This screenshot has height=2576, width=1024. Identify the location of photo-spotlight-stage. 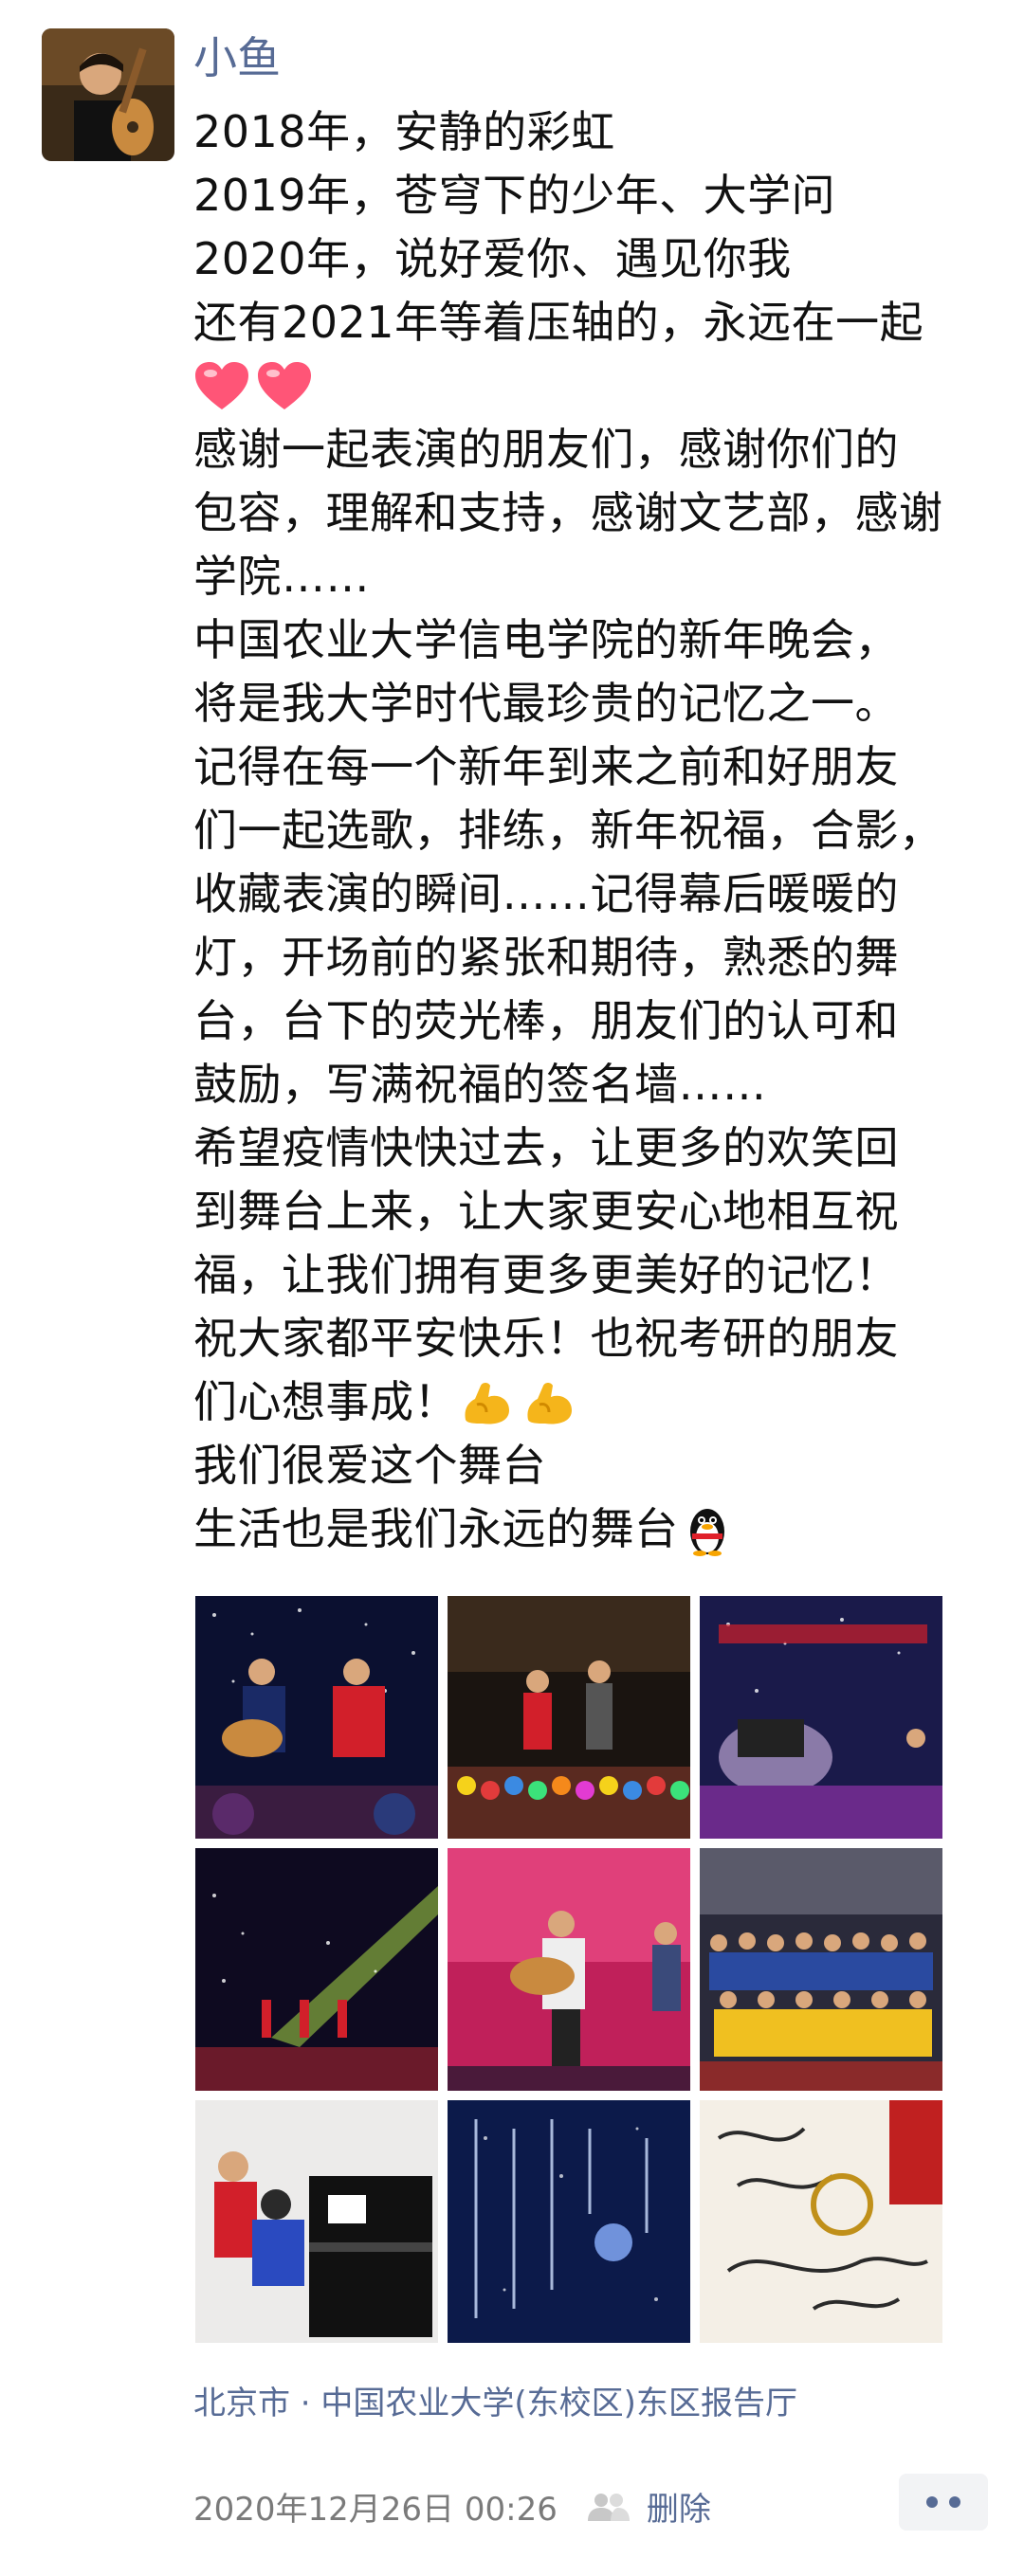
(316, 1969).